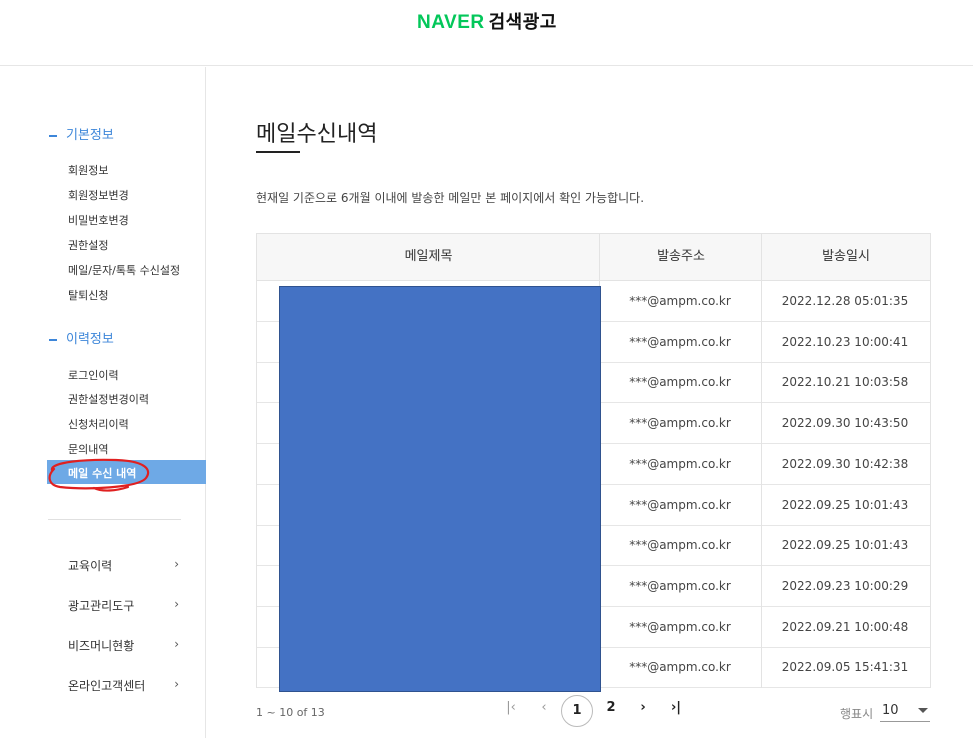  What do you see at coordinates (88, 295) in the screenshot?
I see `sidebar-item-withdrawal: 탈퇴신청` at bounding box center [88, 295].